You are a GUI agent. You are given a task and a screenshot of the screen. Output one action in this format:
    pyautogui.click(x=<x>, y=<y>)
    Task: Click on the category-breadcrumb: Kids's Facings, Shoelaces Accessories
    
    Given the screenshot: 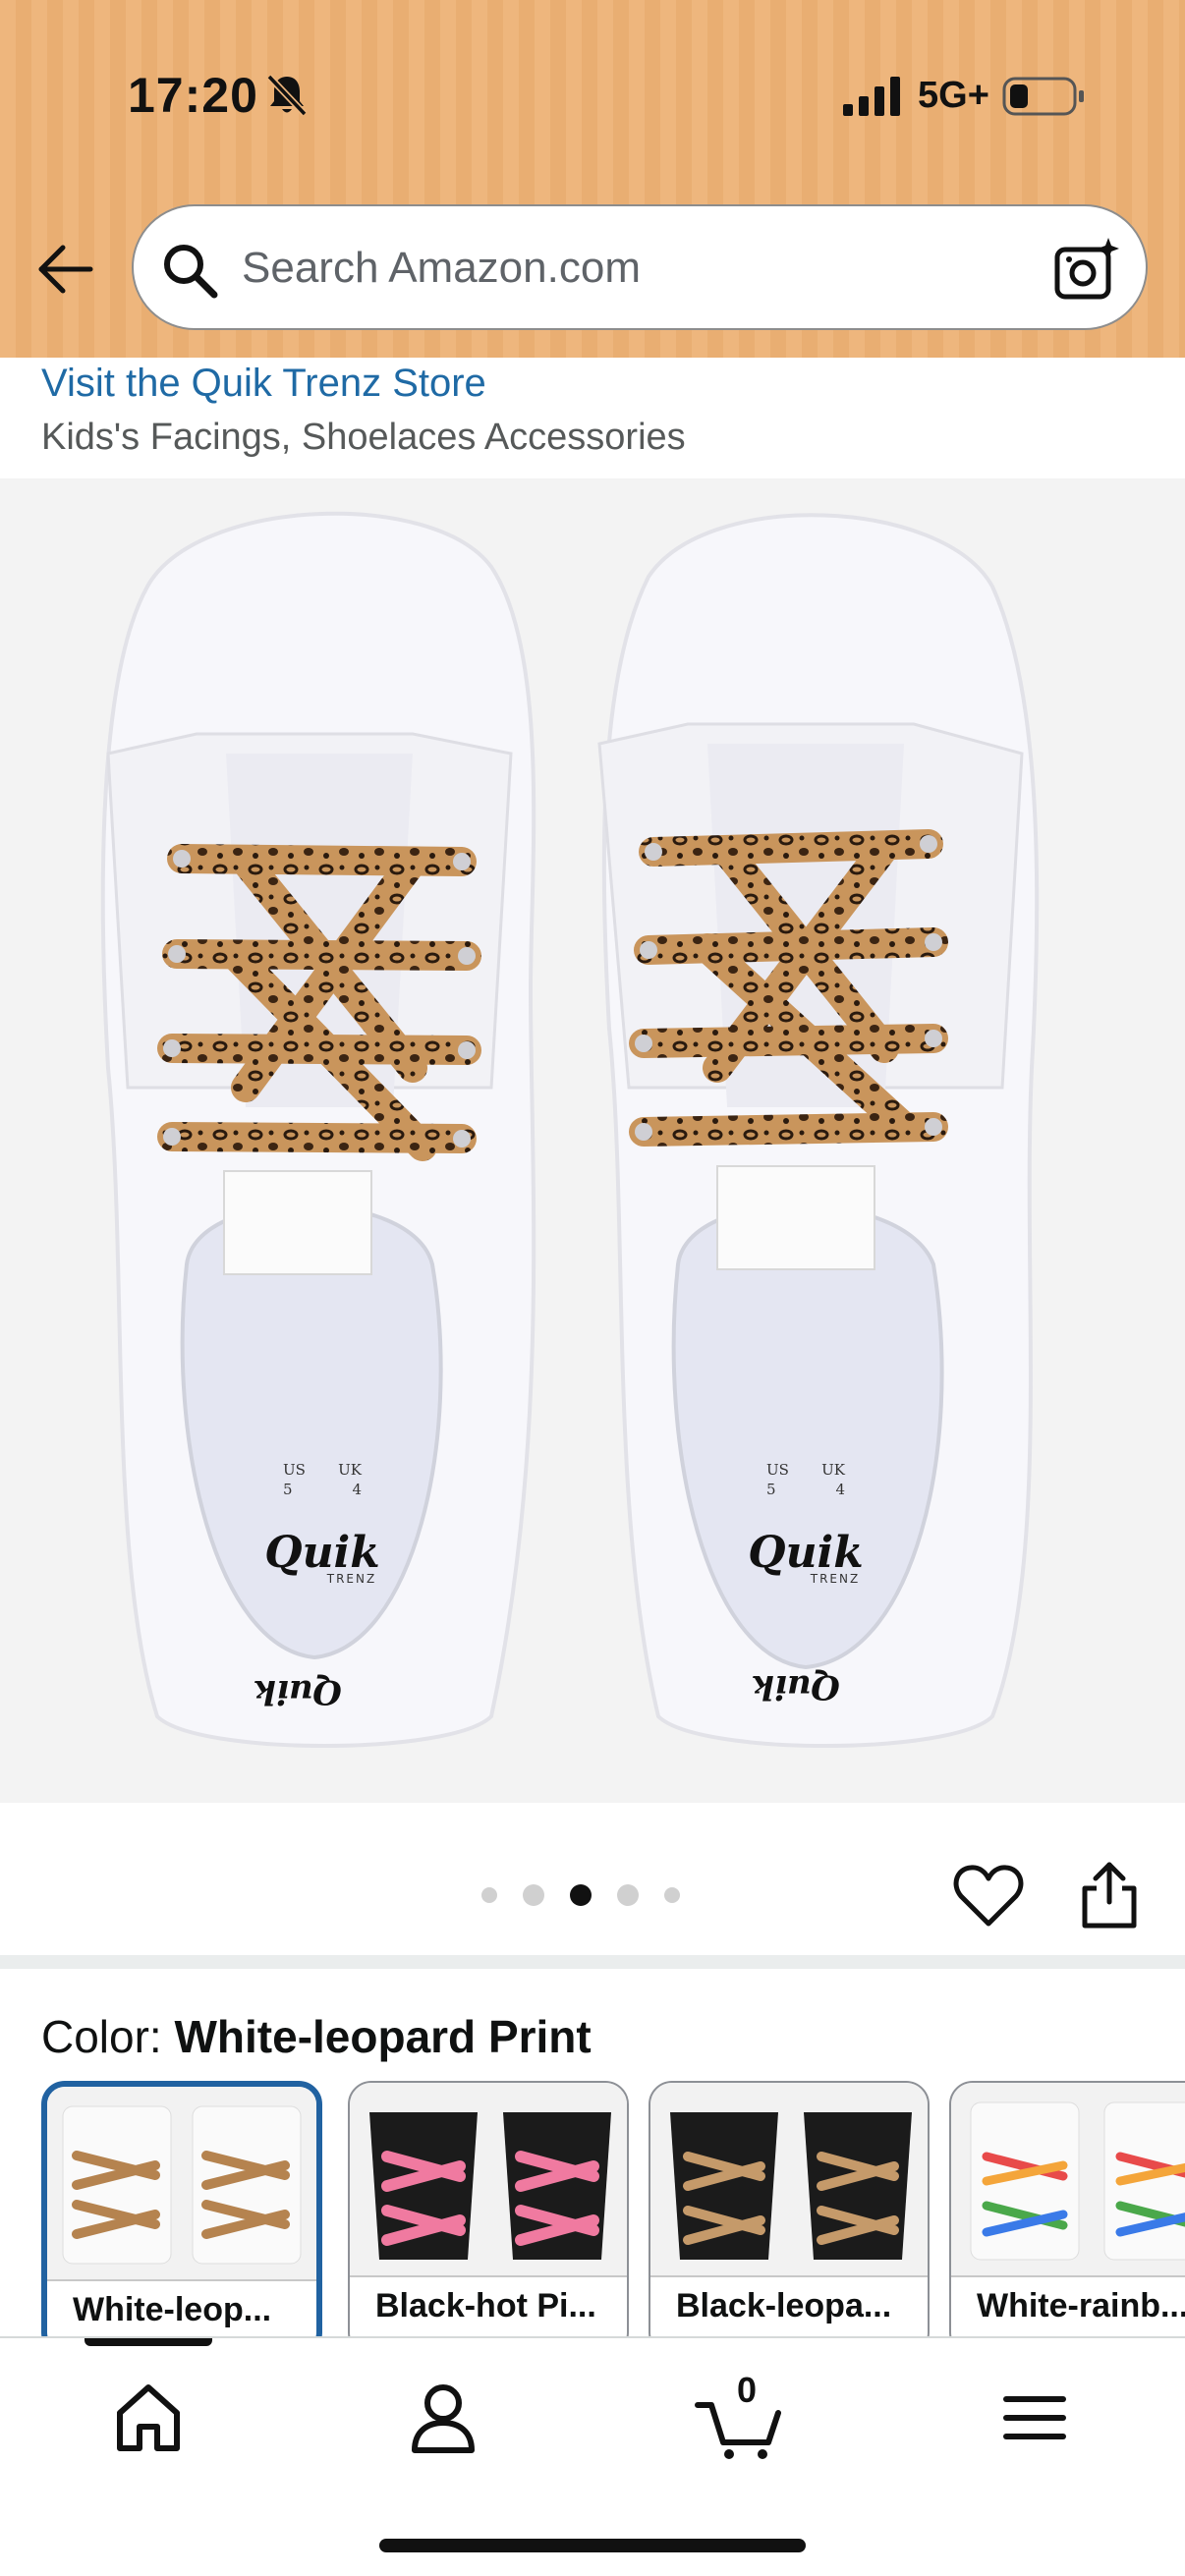 What is the action you would take?
    pyautogui.click(x=364, y=438)
    